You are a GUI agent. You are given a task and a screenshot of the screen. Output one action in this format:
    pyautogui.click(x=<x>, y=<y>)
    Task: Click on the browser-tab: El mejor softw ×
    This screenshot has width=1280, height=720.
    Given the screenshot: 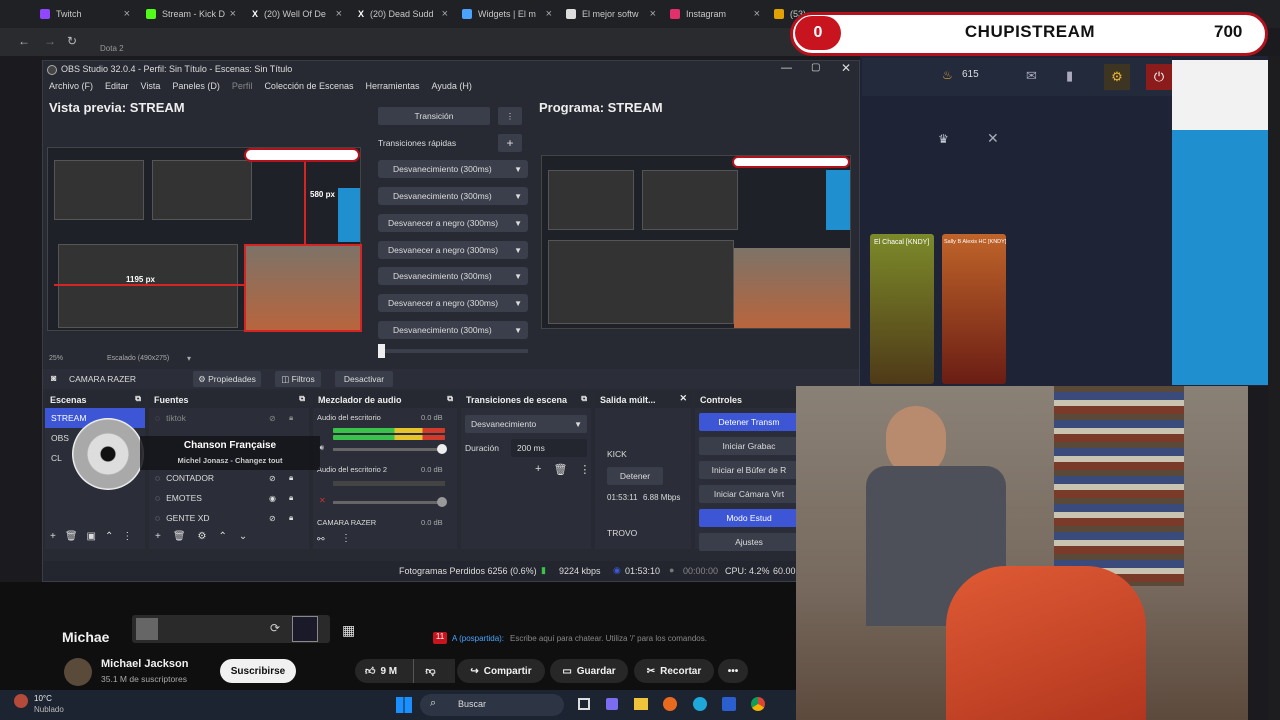 What is the action you would take?
    pyautogui.click(x=610, y=14)
    